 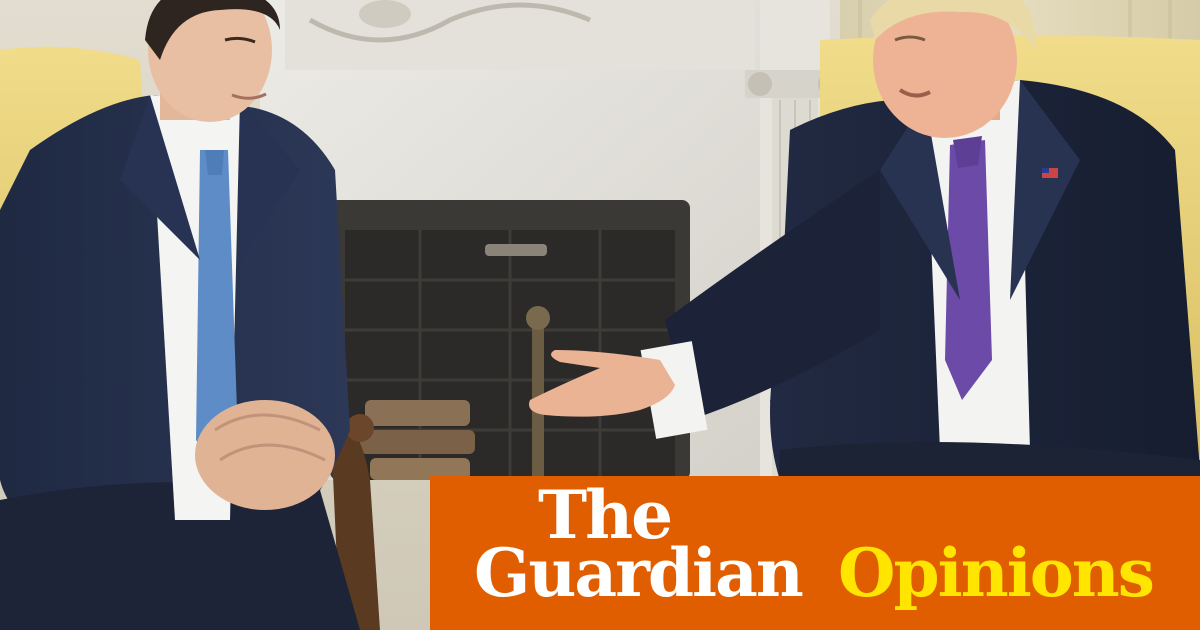 I want to click on section-label-opinions: Opinions, so click(x=996, y=573).